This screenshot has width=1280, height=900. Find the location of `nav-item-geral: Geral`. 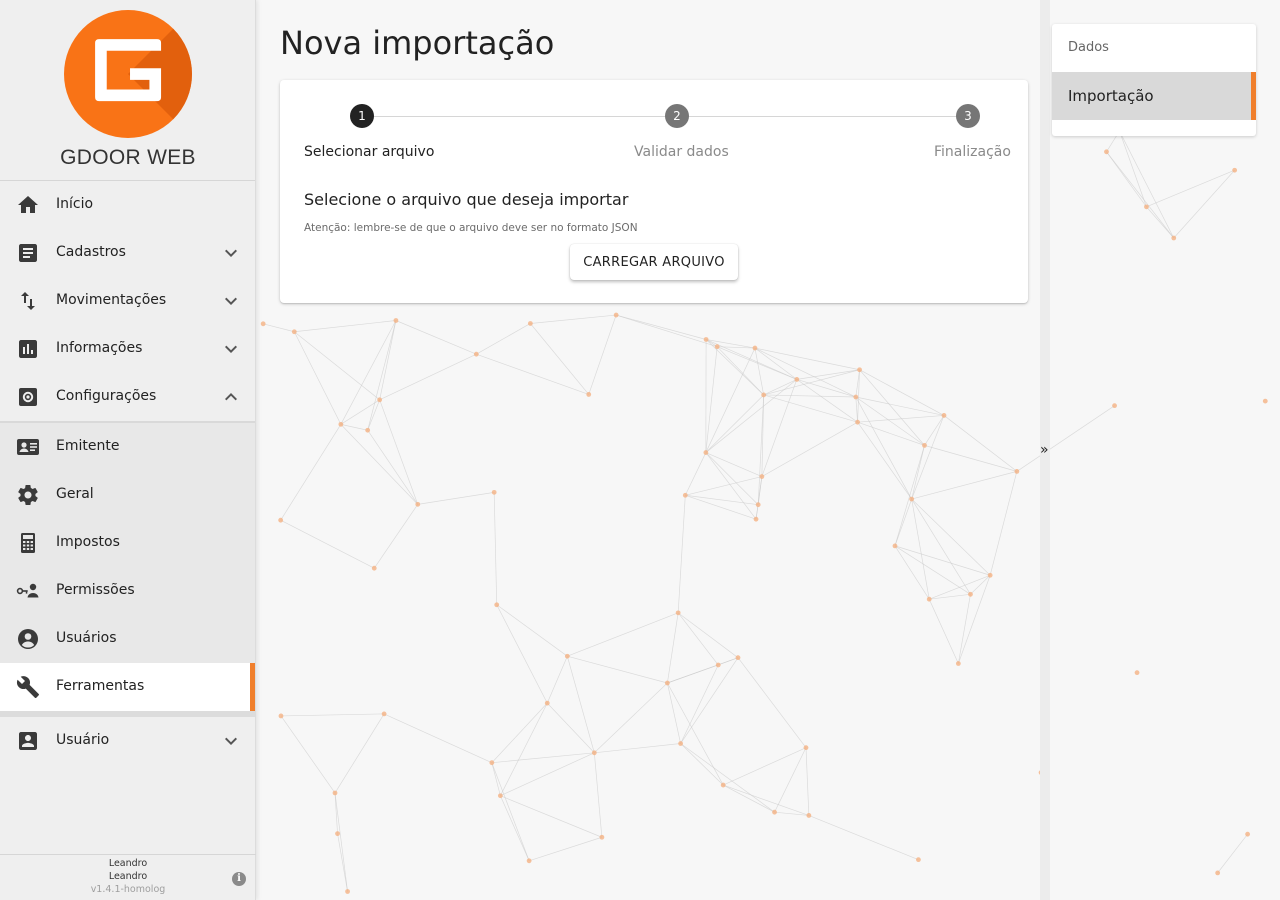

nav-item-geral: Geral is located at coordinates (127, 495).